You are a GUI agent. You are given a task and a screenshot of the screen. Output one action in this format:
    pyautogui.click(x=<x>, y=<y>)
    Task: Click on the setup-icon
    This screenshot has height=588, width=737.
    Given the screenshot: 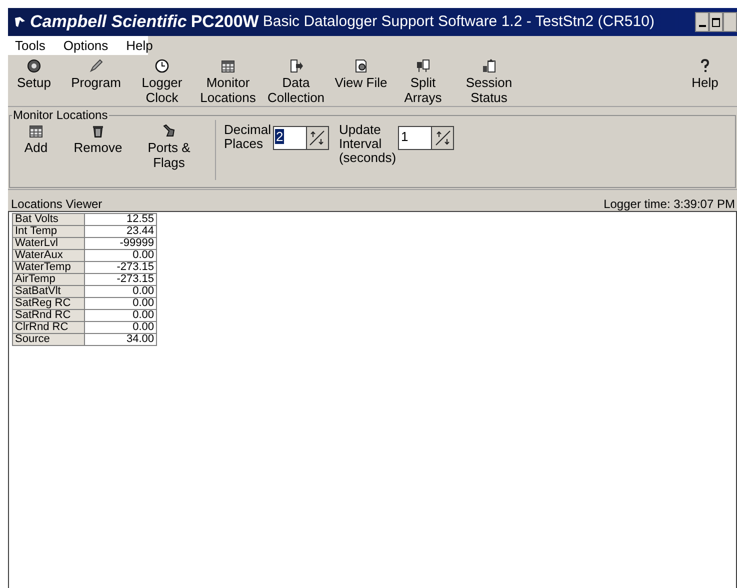 What is the action you would take?
    pyautogui.click(x=34, y=66)
    